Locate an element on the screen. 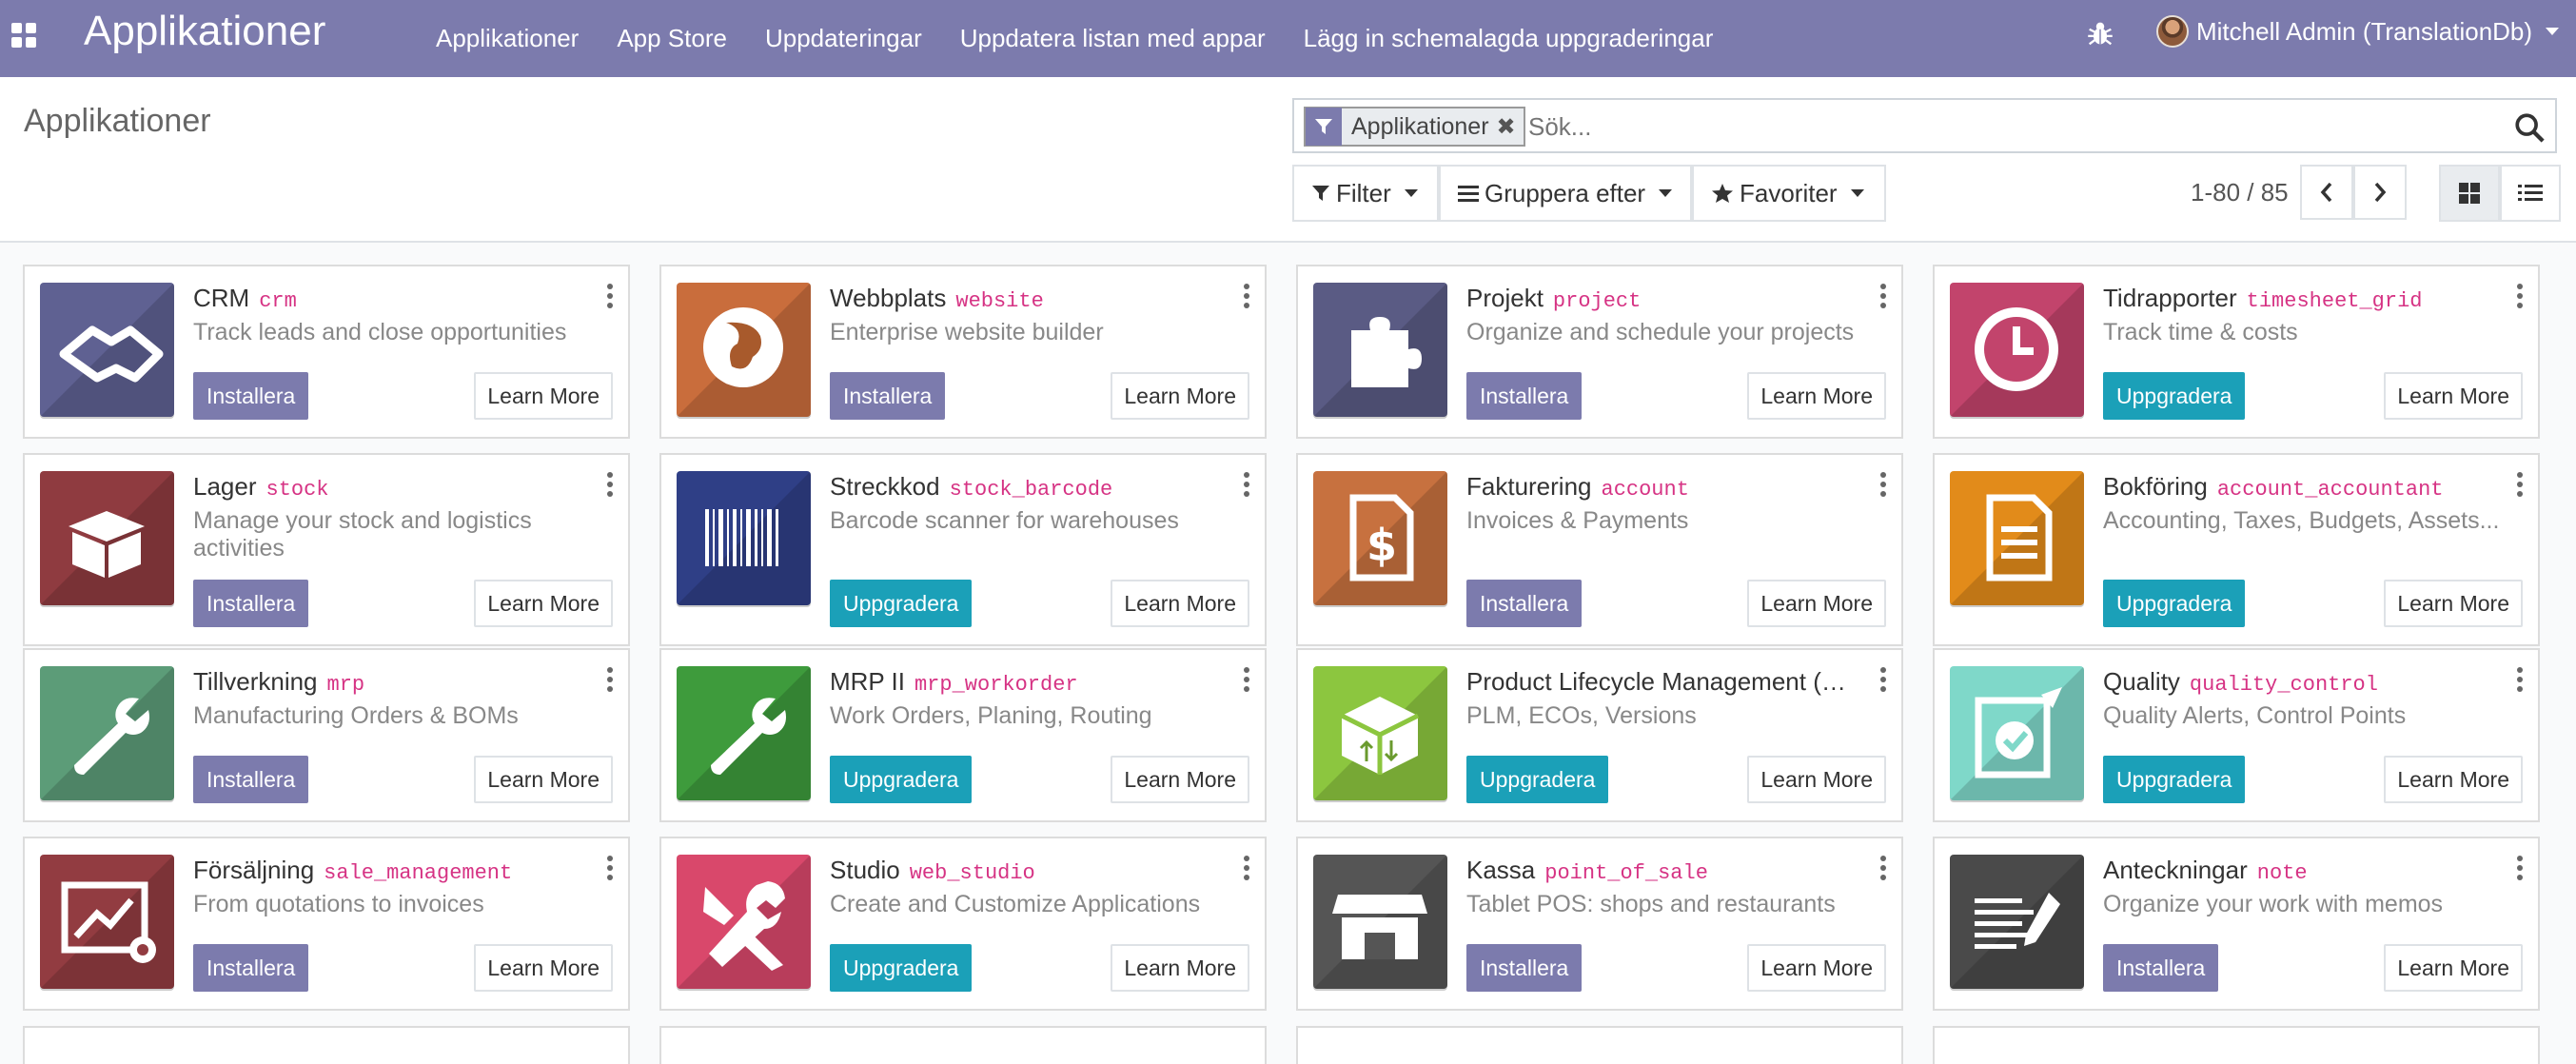  favorites-button: Favoriter is located at coordinates (1789, 193).